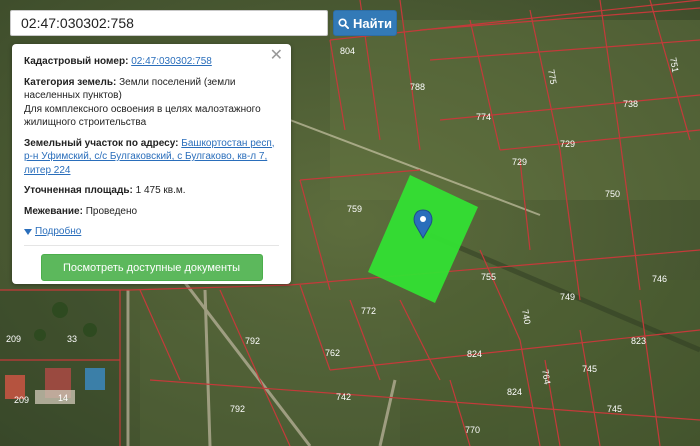 Image resolution: width=700 pixels, height=446 pixels. What do you see at coordinates (78, 190) in the screenshot?
I see `area-label: Уточненная площадь:` at bounding box center [78, 190].